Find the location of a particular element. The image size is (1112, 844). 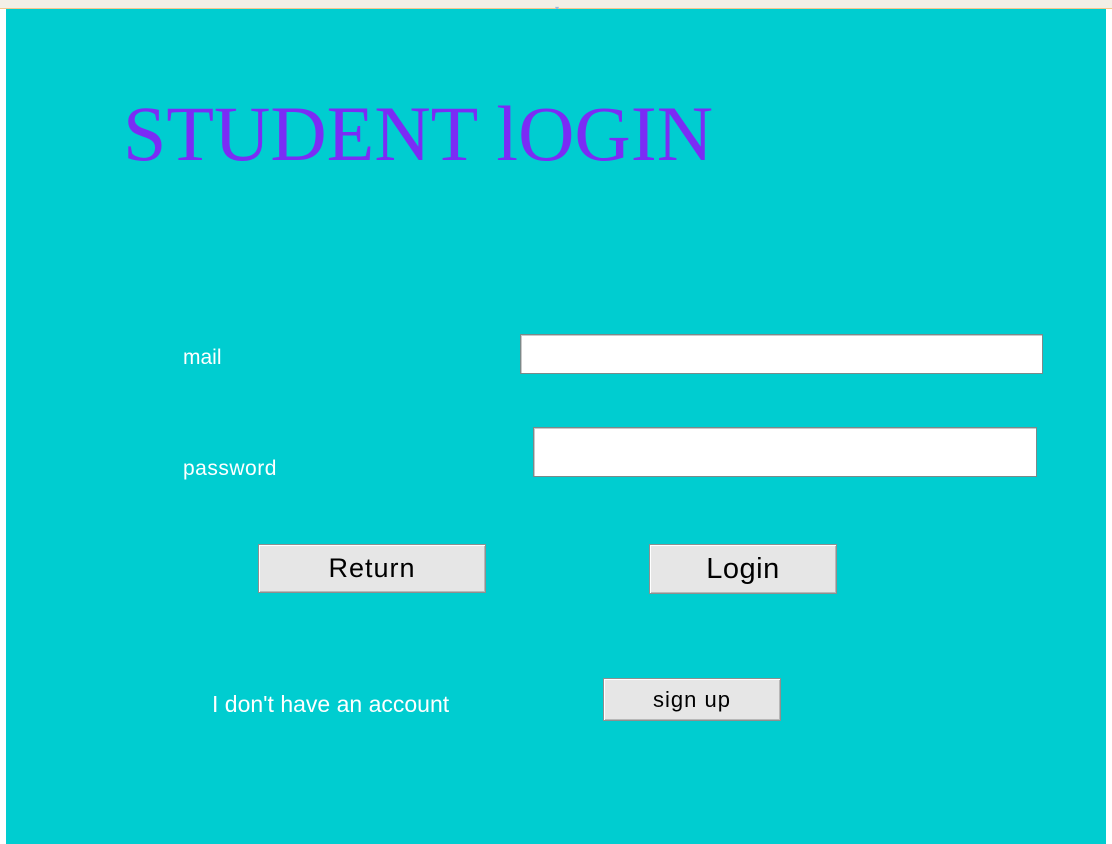

password-label: password is located at coordinates (230, 468).